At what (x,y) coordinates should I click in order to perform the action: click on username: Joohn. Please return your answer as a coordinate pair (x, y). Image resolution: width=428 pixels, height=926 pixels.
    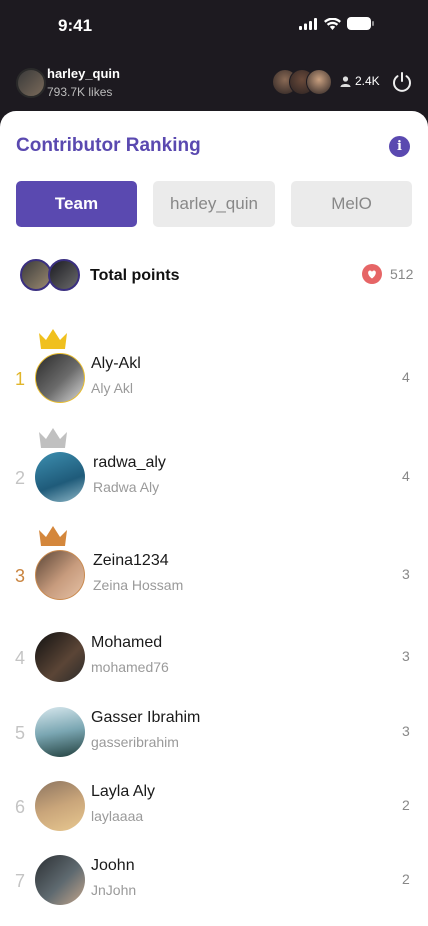
    Looking at the image, I should click on (113, 865).